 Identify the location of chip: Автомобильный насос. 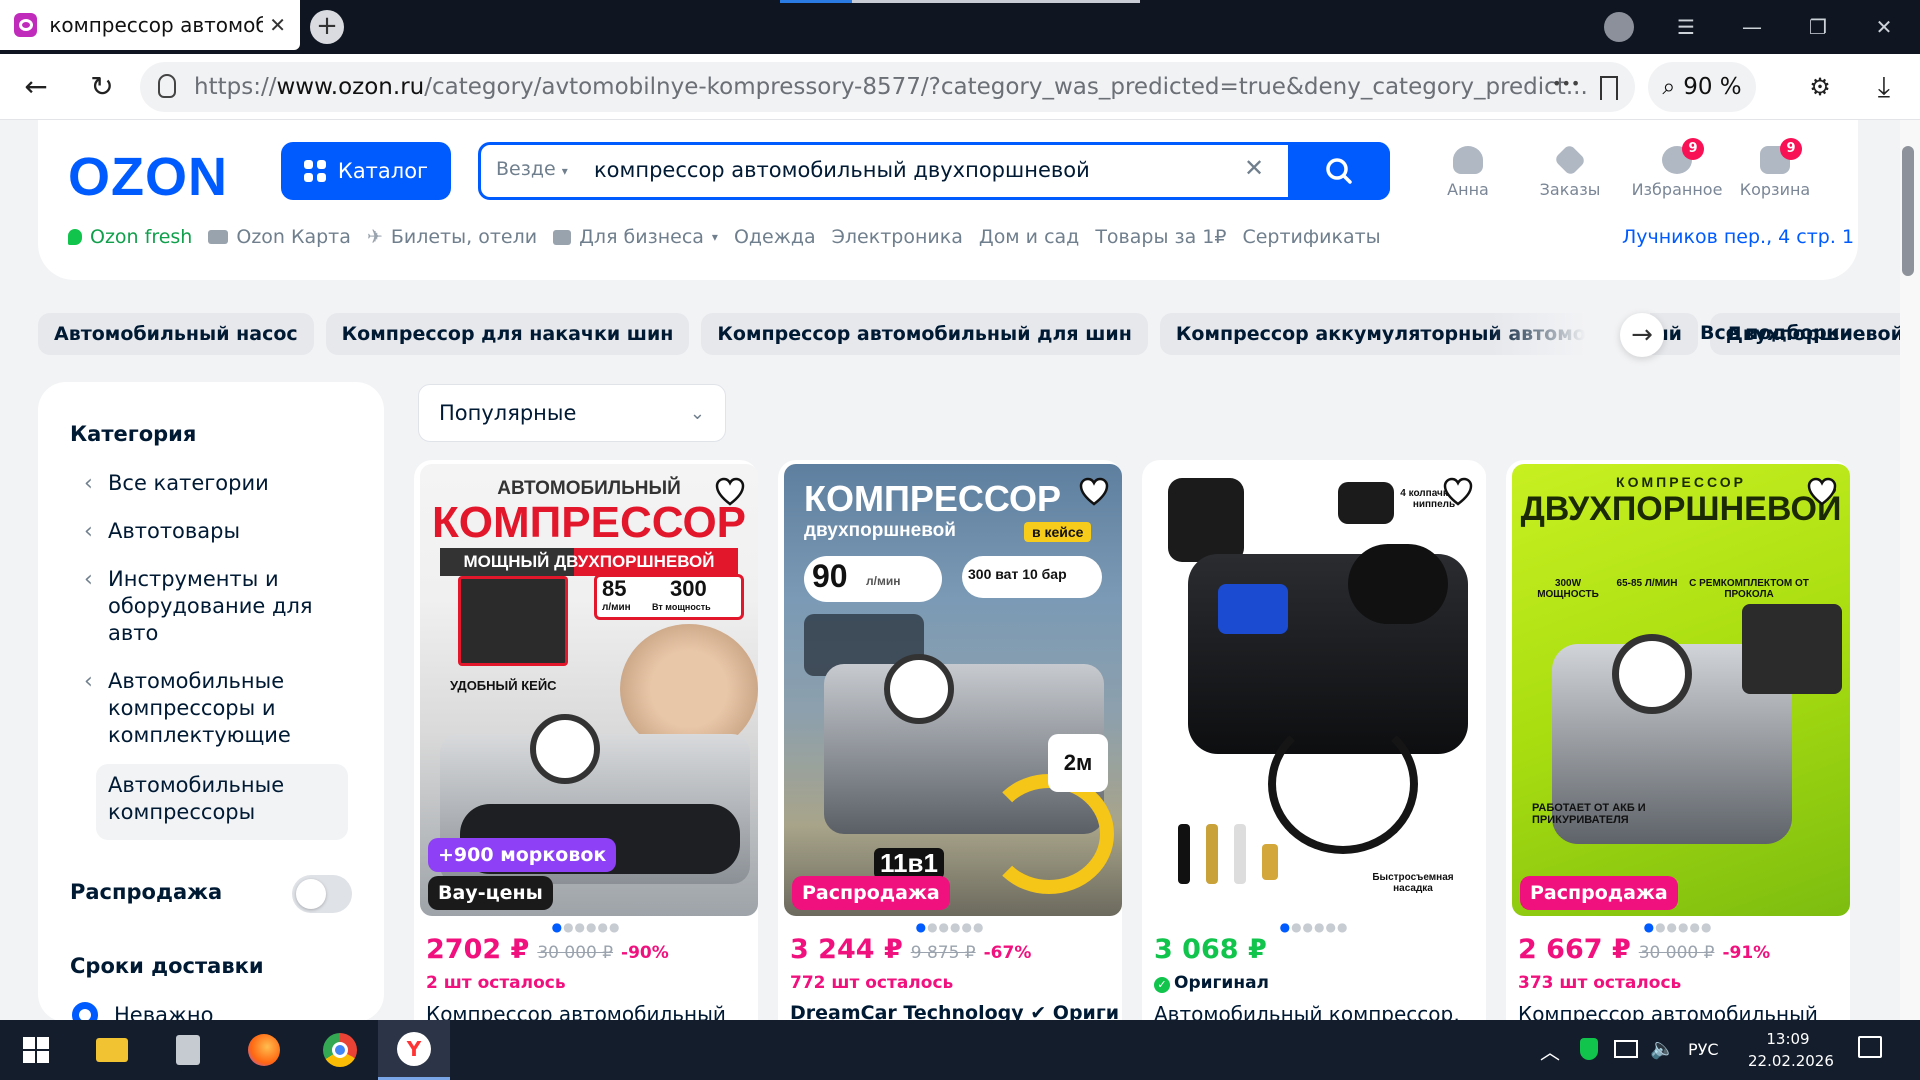
(176, 334).